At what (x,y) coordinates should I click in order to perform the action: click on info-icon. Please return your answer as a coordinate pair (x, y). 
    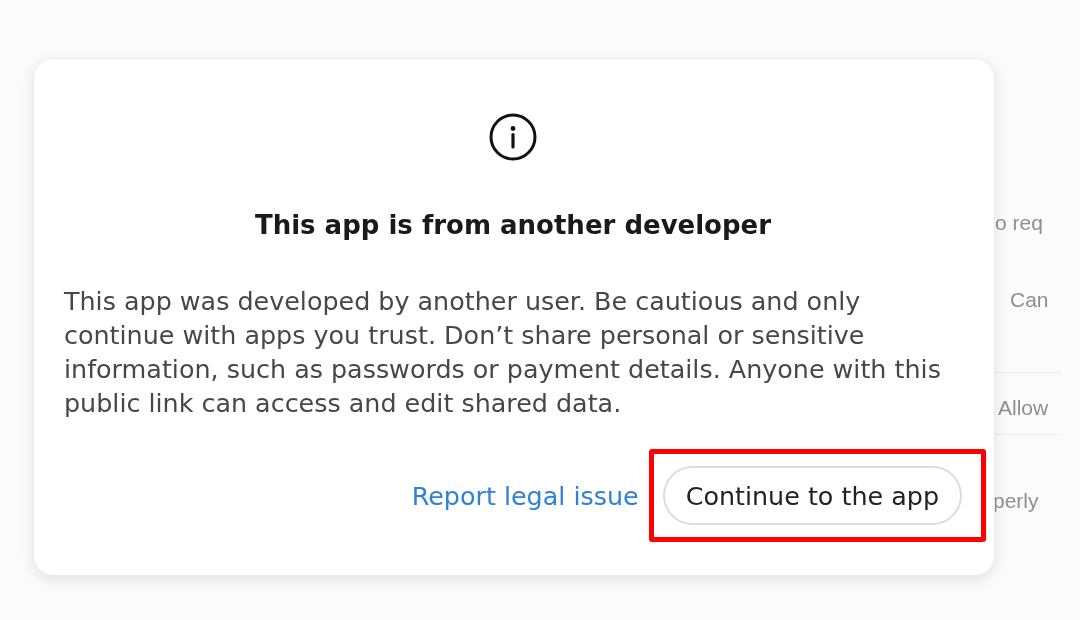
    Looking at the image, I should click on (513, 137).